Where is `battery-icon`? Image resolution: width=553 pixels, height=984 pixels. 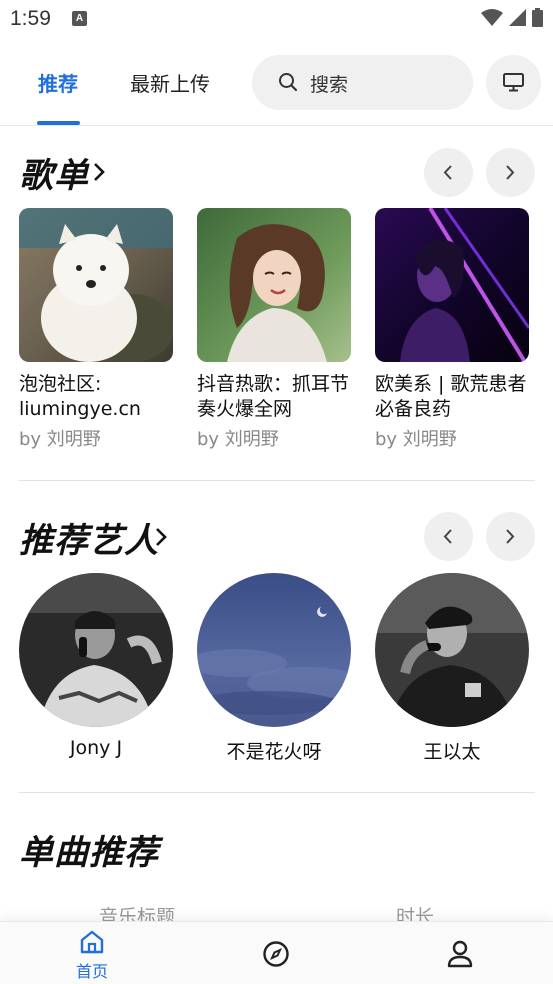 battery-icon is located at coordinates (537, 17).